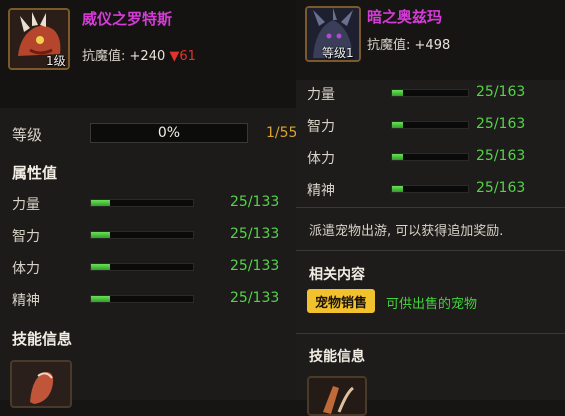  I want to click on level-progress-text: 0%, so click(169, 133).